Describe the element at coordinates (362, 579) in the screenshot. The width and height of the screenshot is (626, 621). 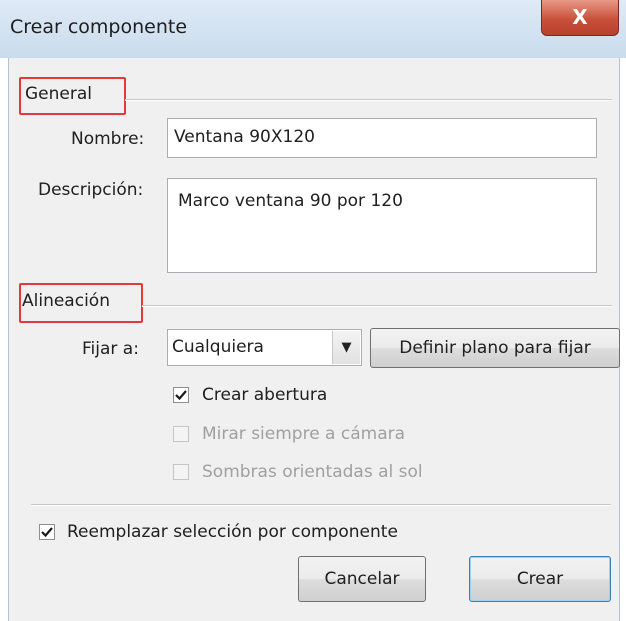
I see `cancel-button: Cancelar` at that location.